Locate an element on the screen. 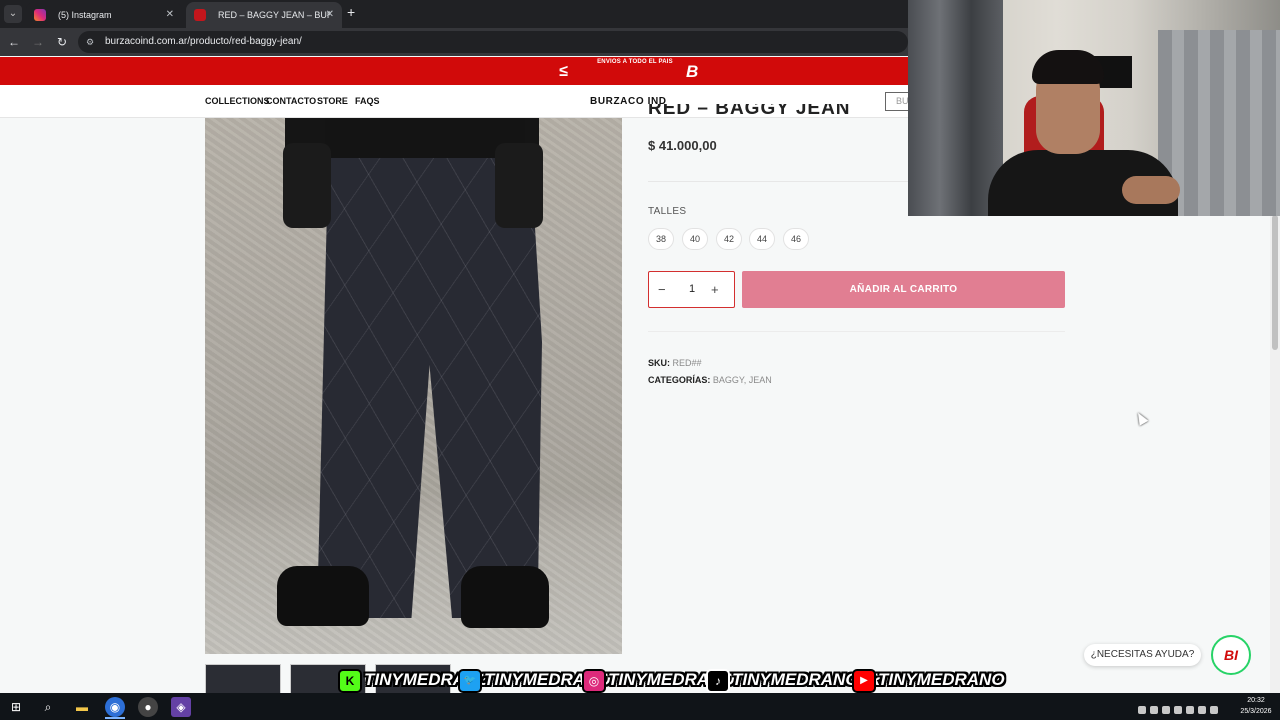 This screenshot has height=720, width=1280. categories-label: CATEGORÍAS: is located at coordinates (679, 380).